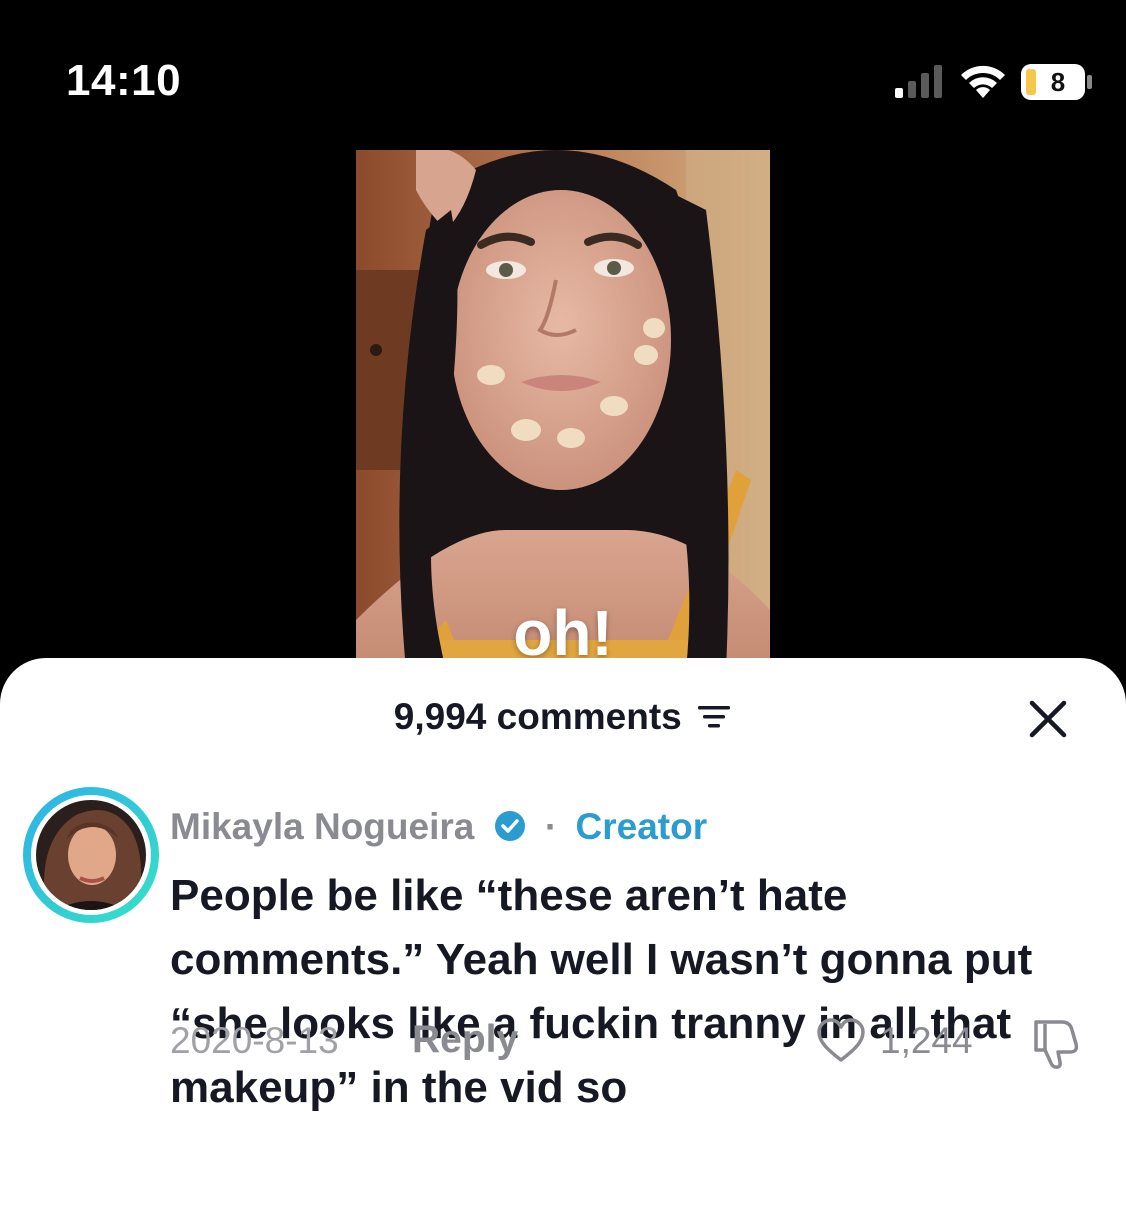  What do you see at coordinates (926, 1040) in the screenshot?
I see `like-count: 1,244` at bounding box center [926, 1040].